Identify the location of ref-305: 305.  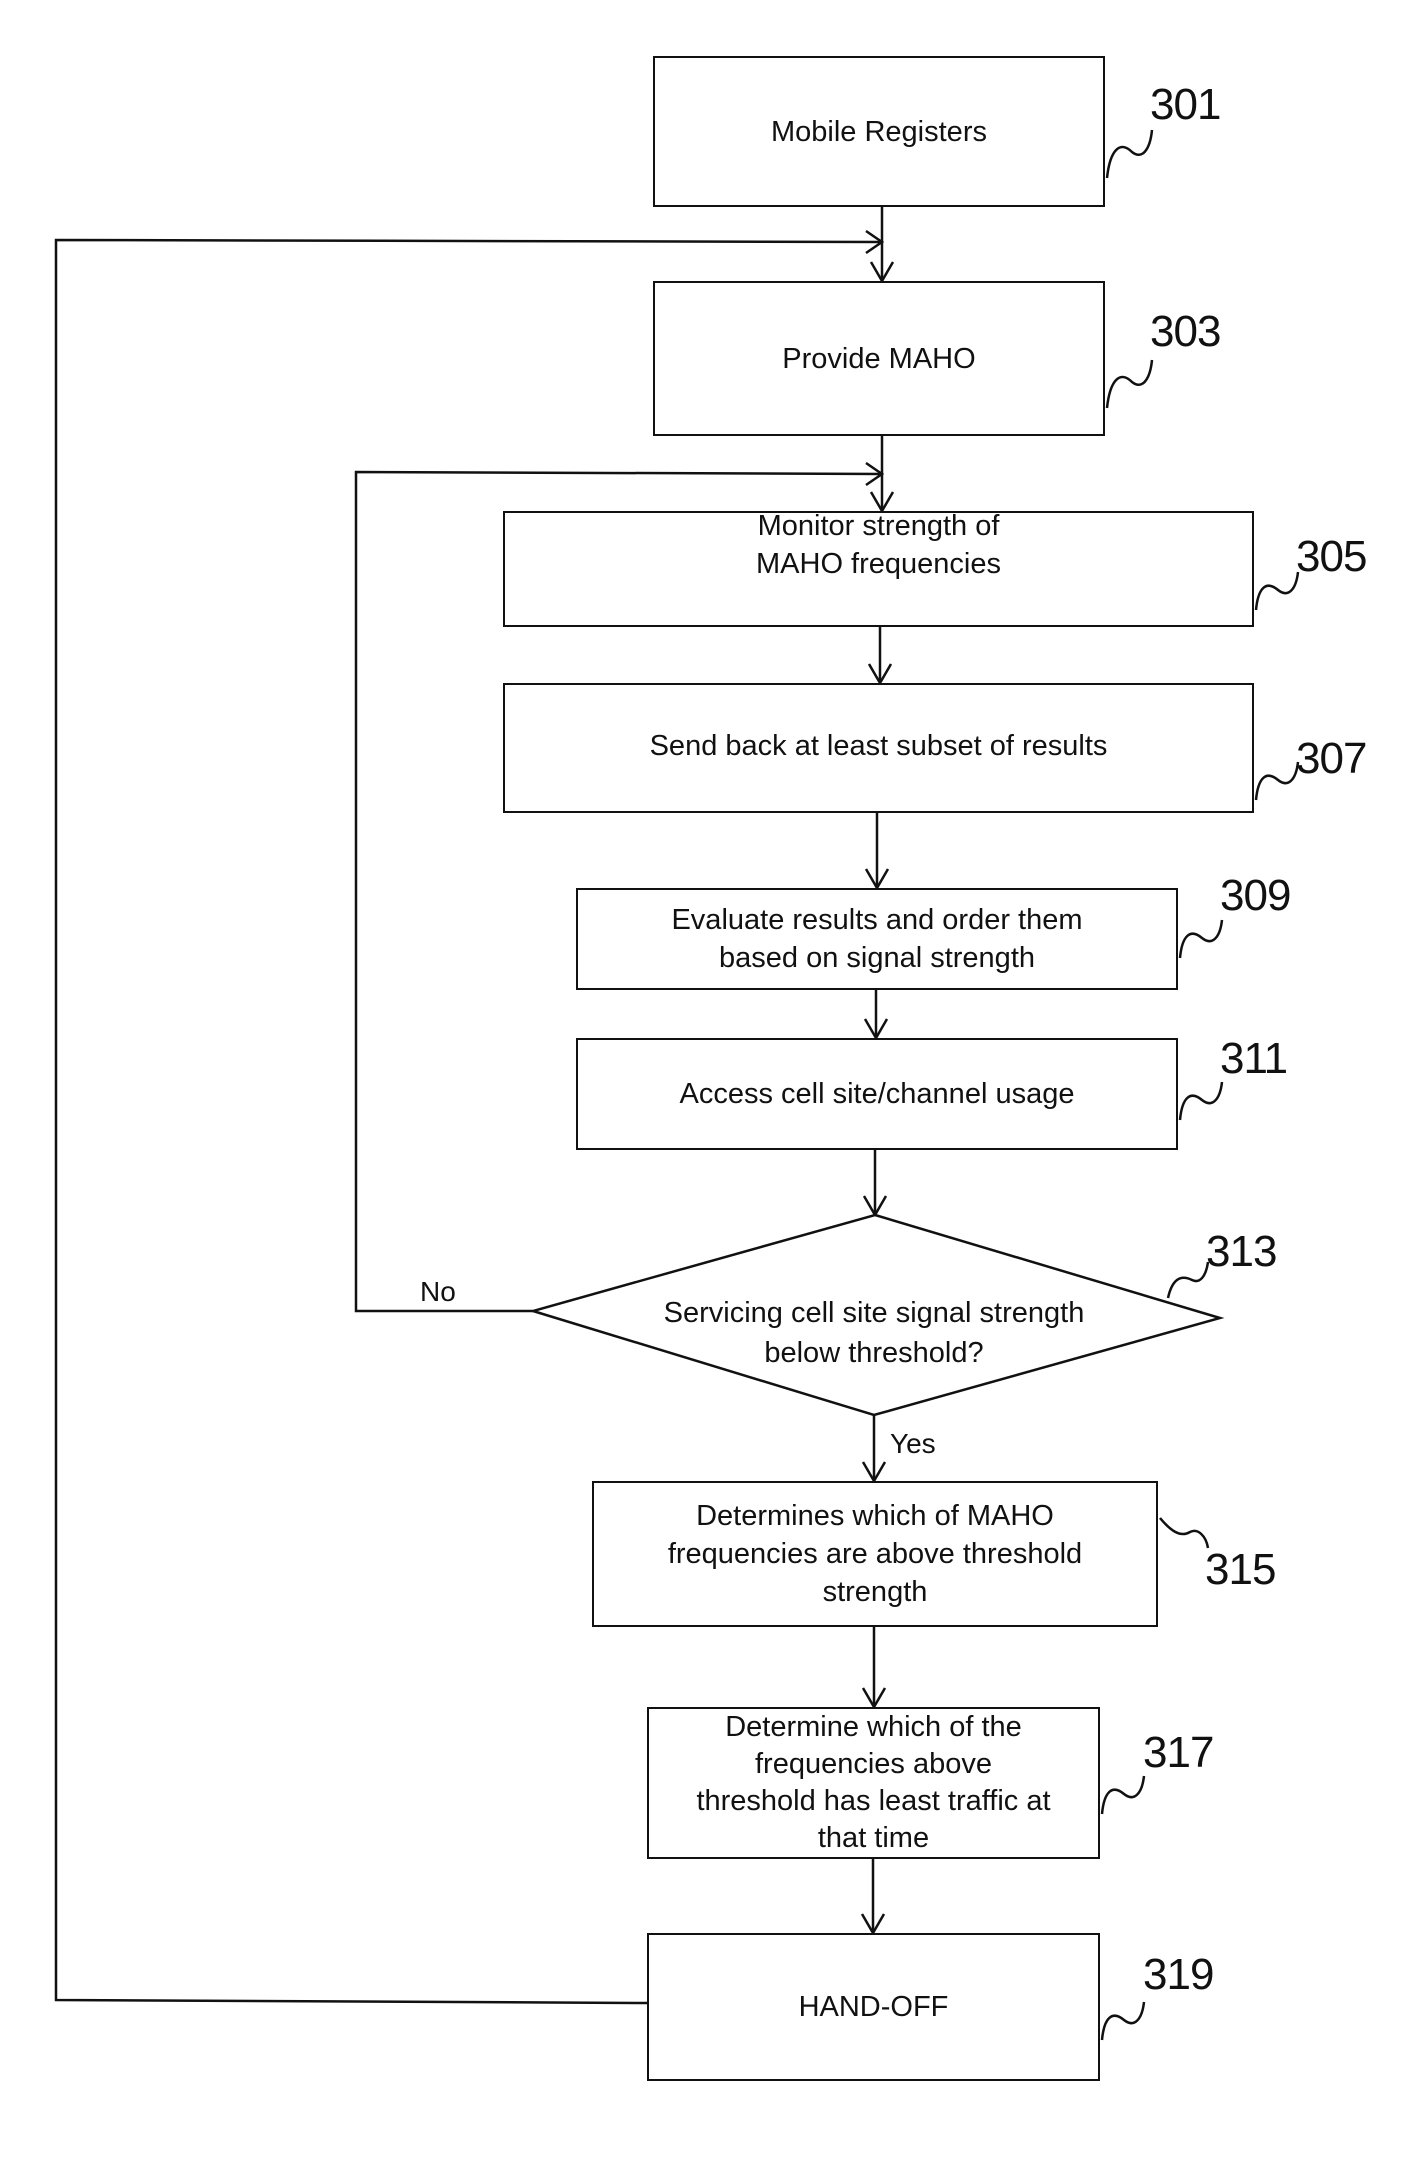
(1331, 556).